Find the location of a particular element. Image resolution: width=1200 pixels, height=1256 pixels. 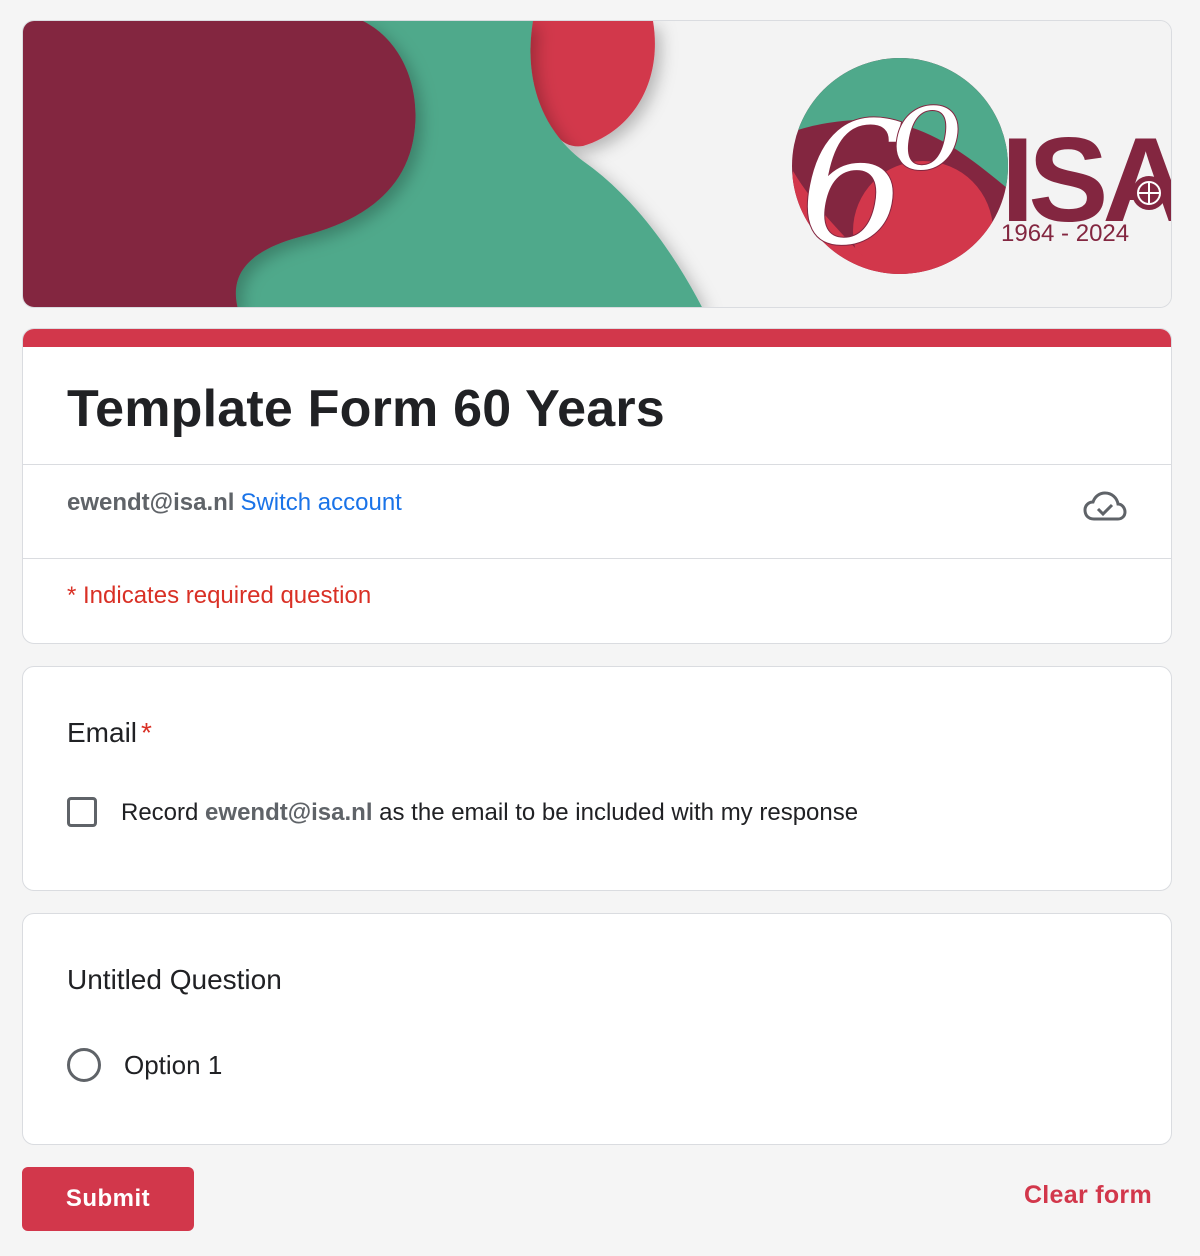

required-star: * is located at coordinates (146, 732).